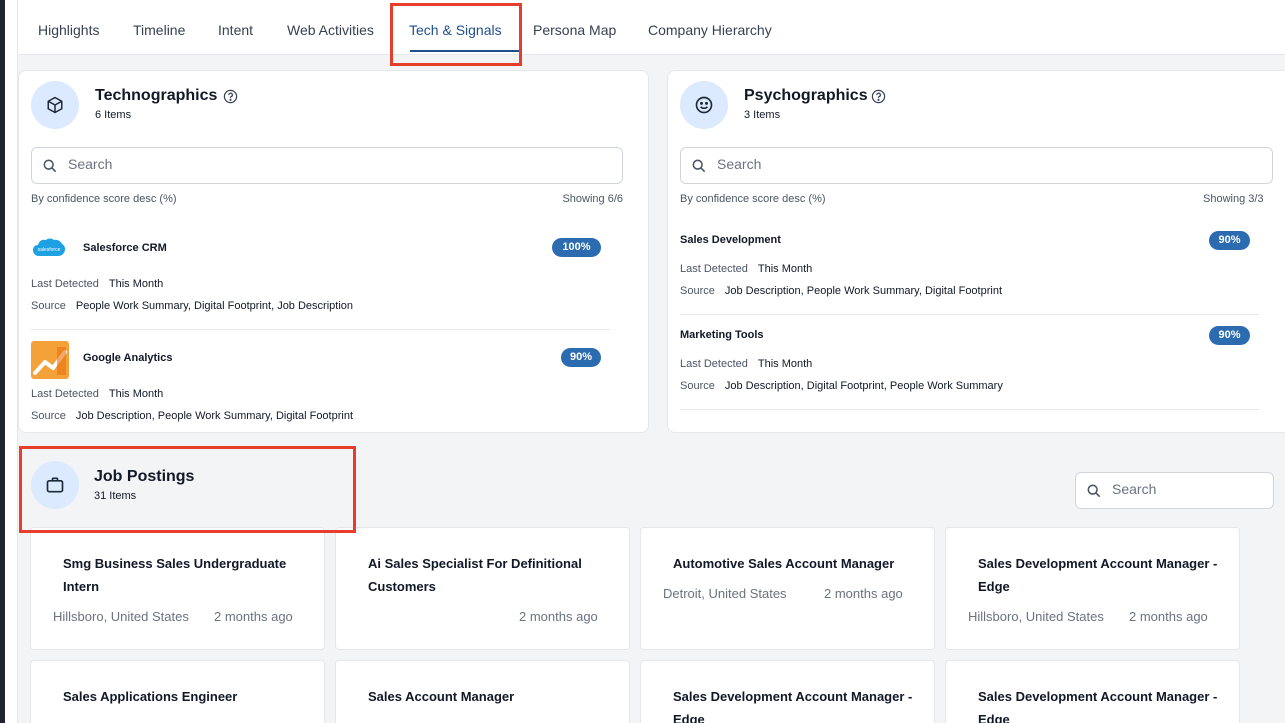 This screenshot has height=723, width=1285. I want to click on job-title: Sales Applications Engineer, so click(150, 696).